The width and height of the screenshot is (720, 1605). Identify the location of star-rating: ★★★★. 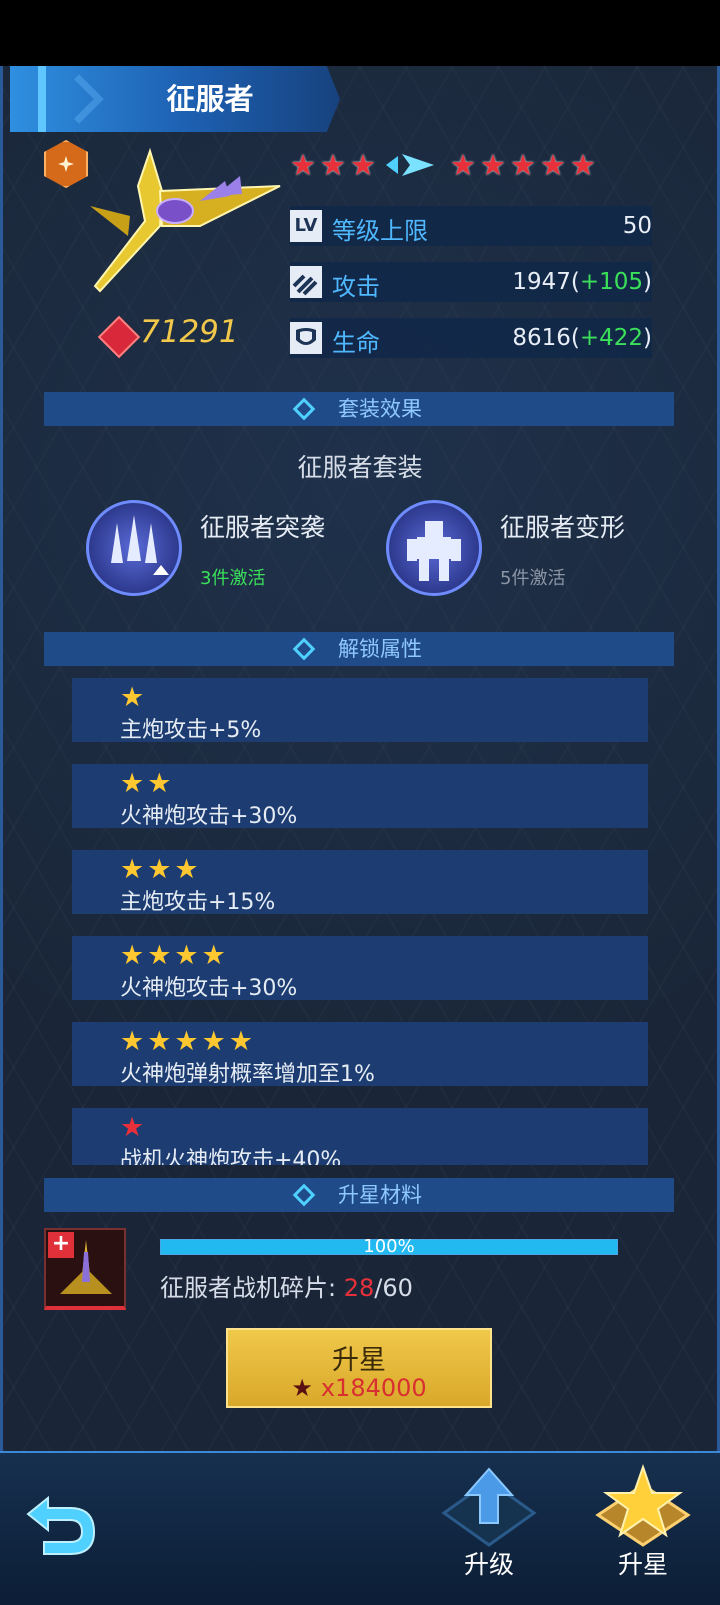
(174, 955).